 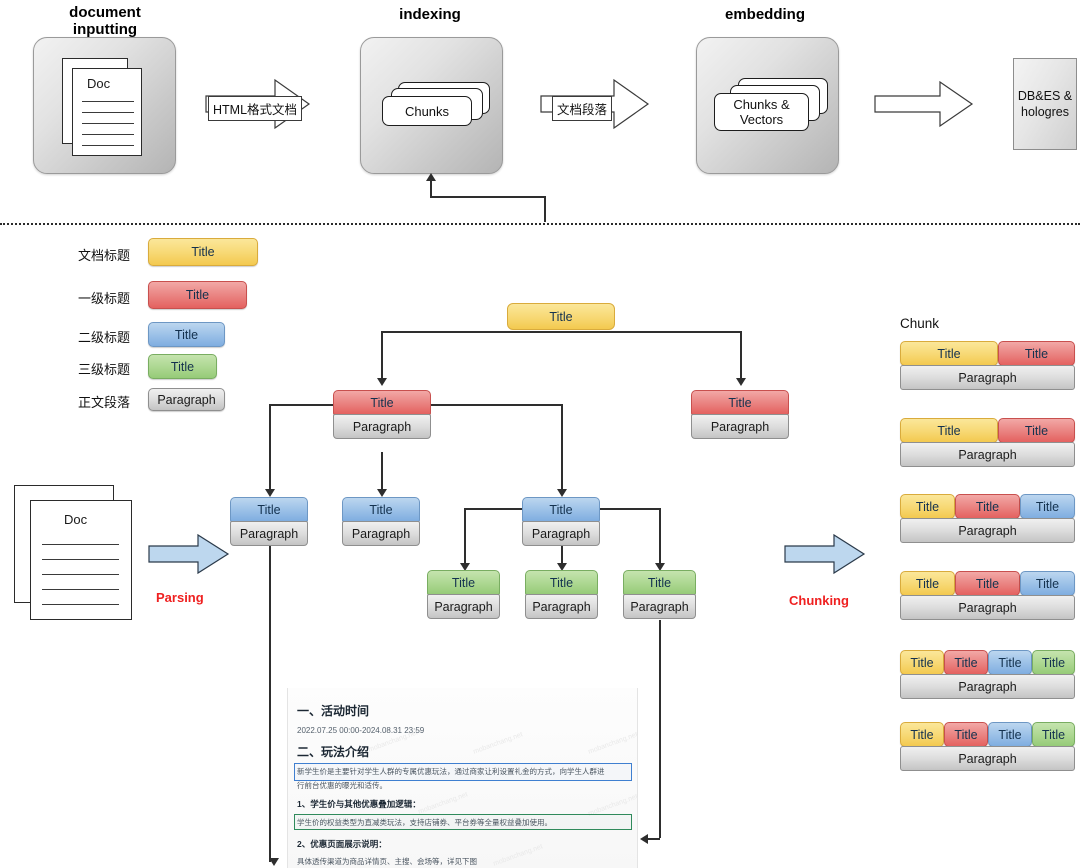 What do you see at coordinates (1053, 734) in the screenshot?
I see `chunk-6-seg-4: Title` at bounding box center [1053, 734].